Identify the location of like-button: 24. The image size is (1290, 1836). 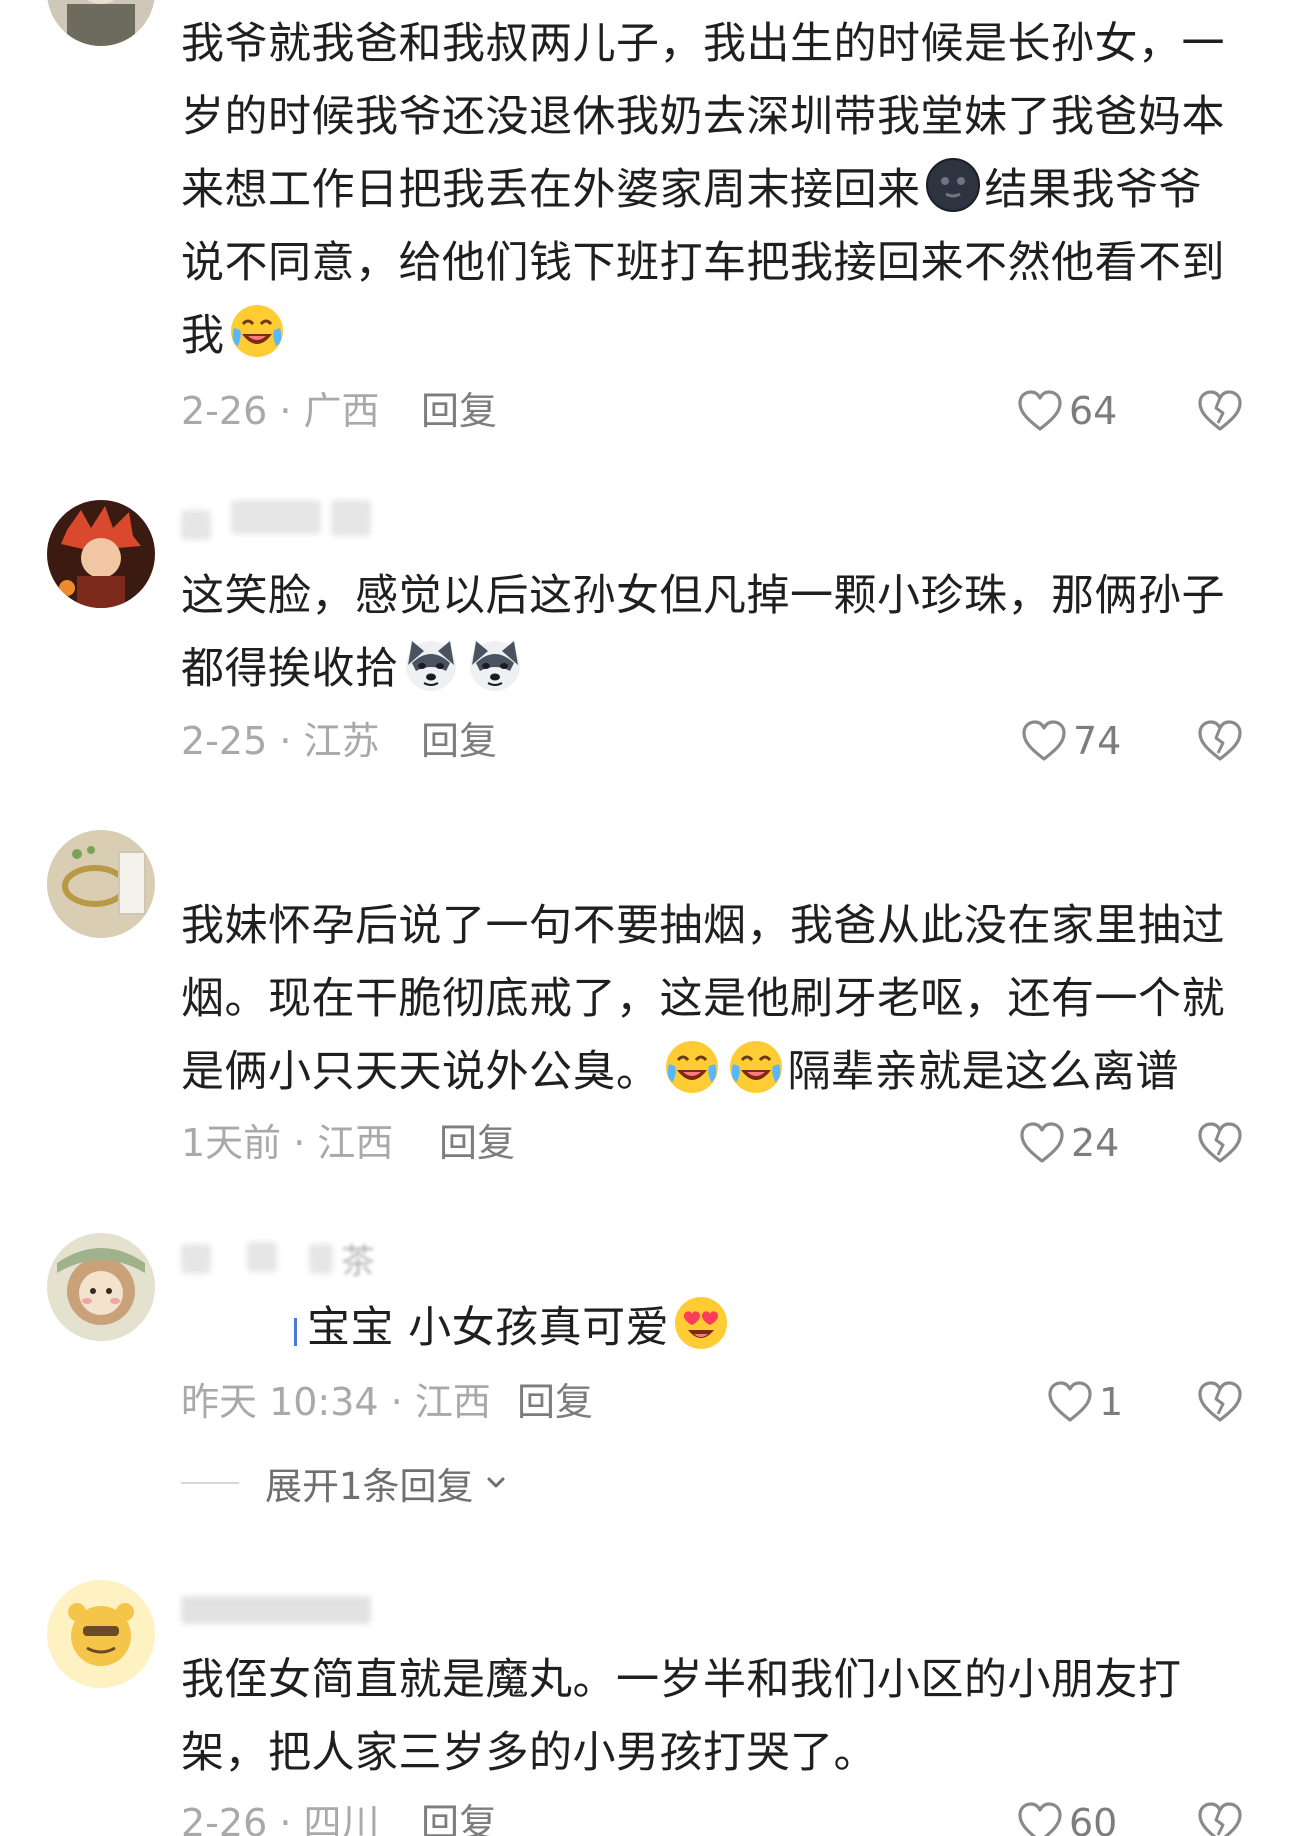
(1069, 1143).